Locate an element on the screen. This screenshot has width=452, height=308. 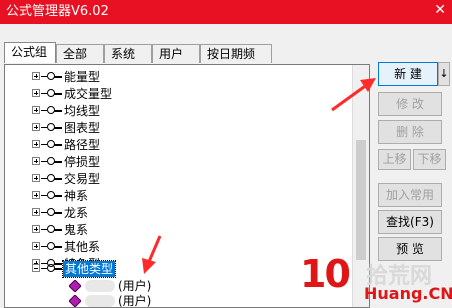
arrow-to-new-button is located at coordinates (353, 95).